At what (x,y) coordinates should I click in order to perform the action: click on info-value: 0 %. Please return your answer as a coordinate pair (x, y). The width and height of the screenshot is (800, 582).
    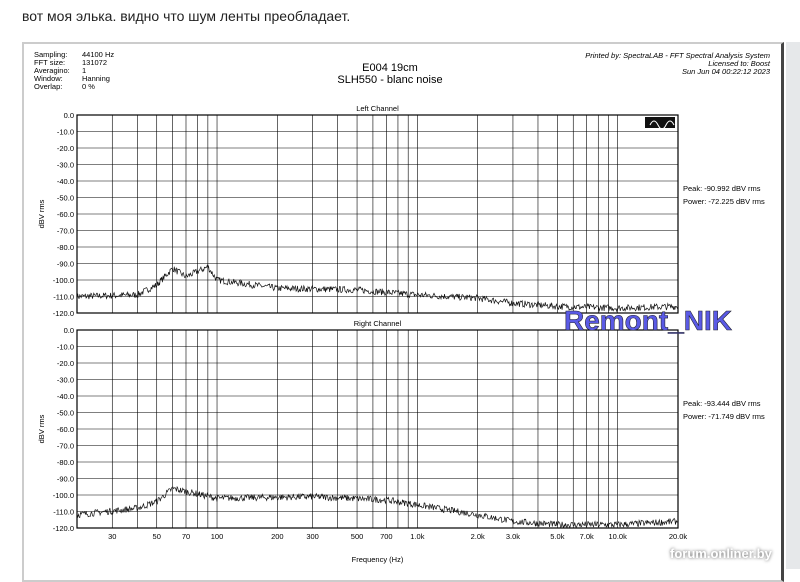
    Looking at the image, I should click on (88, 86).